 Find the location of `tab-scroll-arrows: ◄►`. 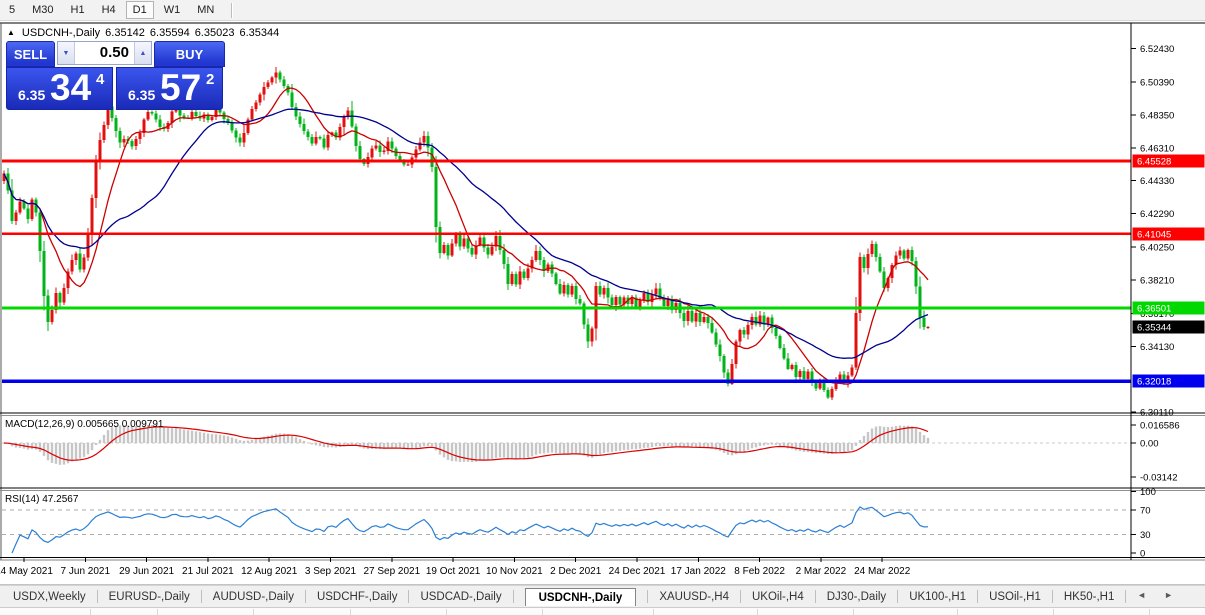

tab-scroll-arrows: ◄► is located at coordinates (1164, 595).